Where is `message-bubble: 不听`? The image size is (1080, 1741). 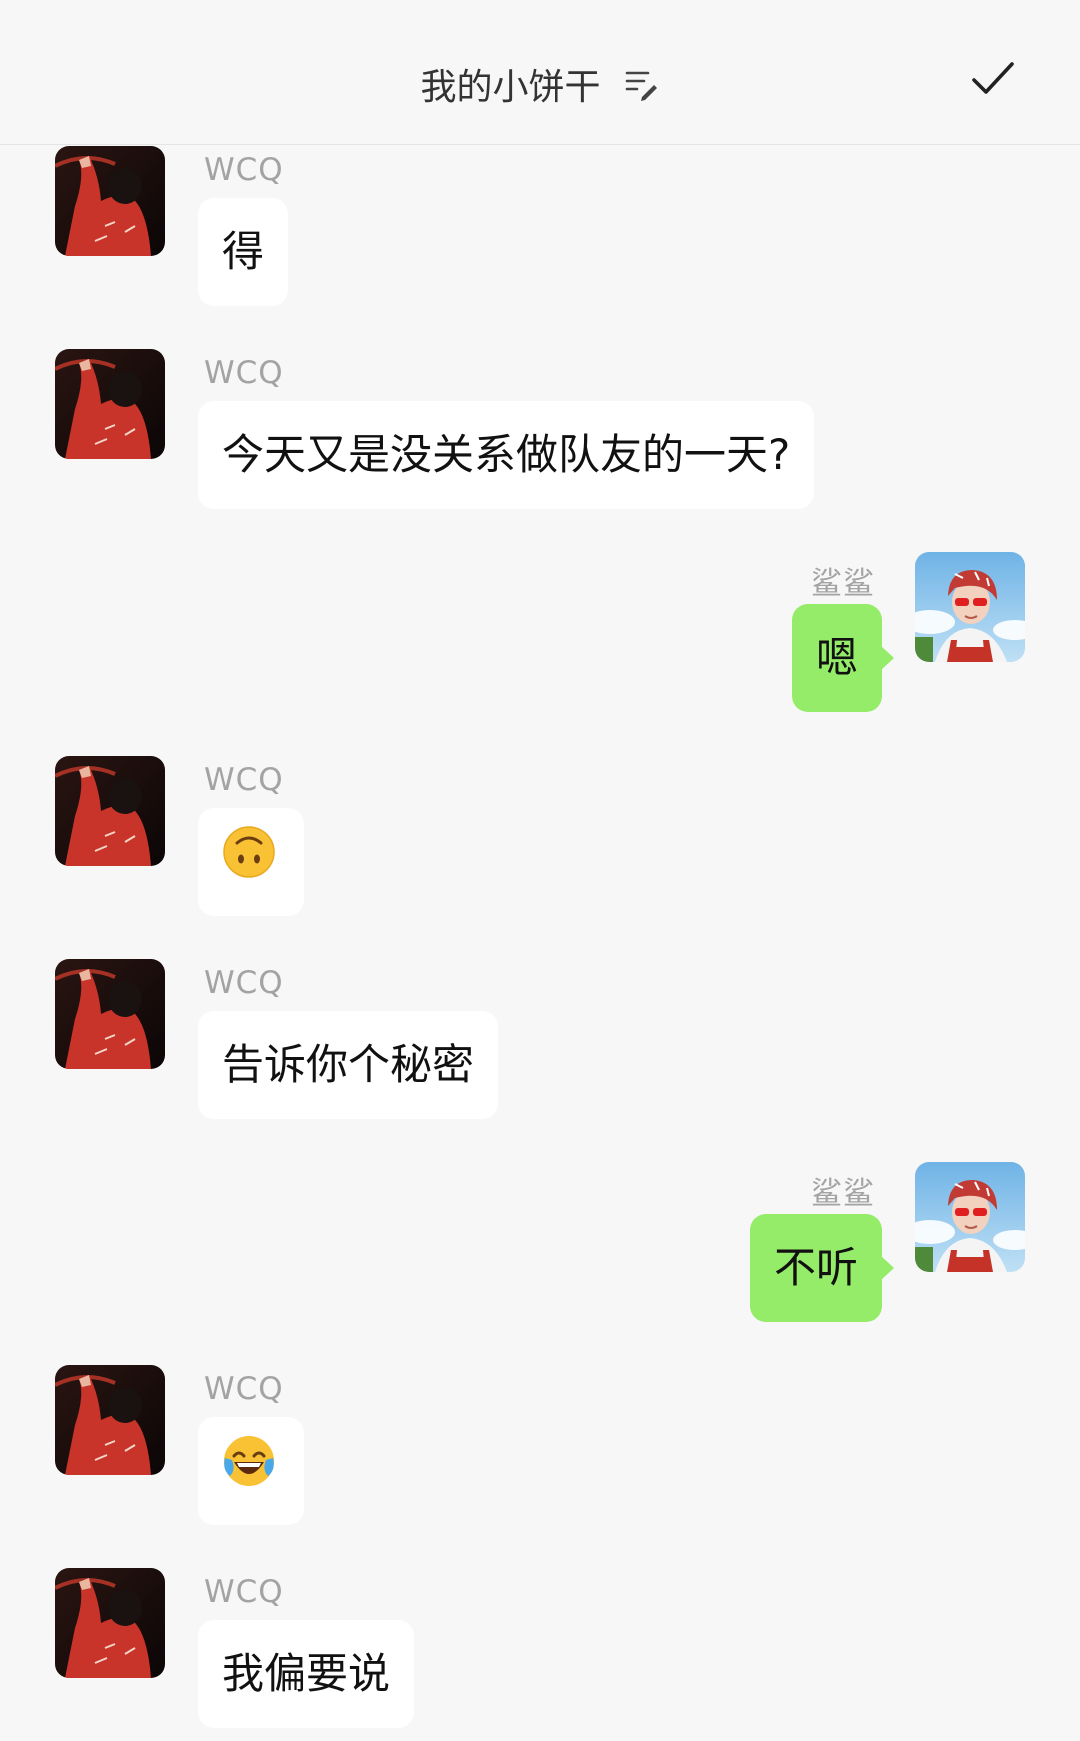
message-bubble: 不听 is located at coordinates (822, 1268).